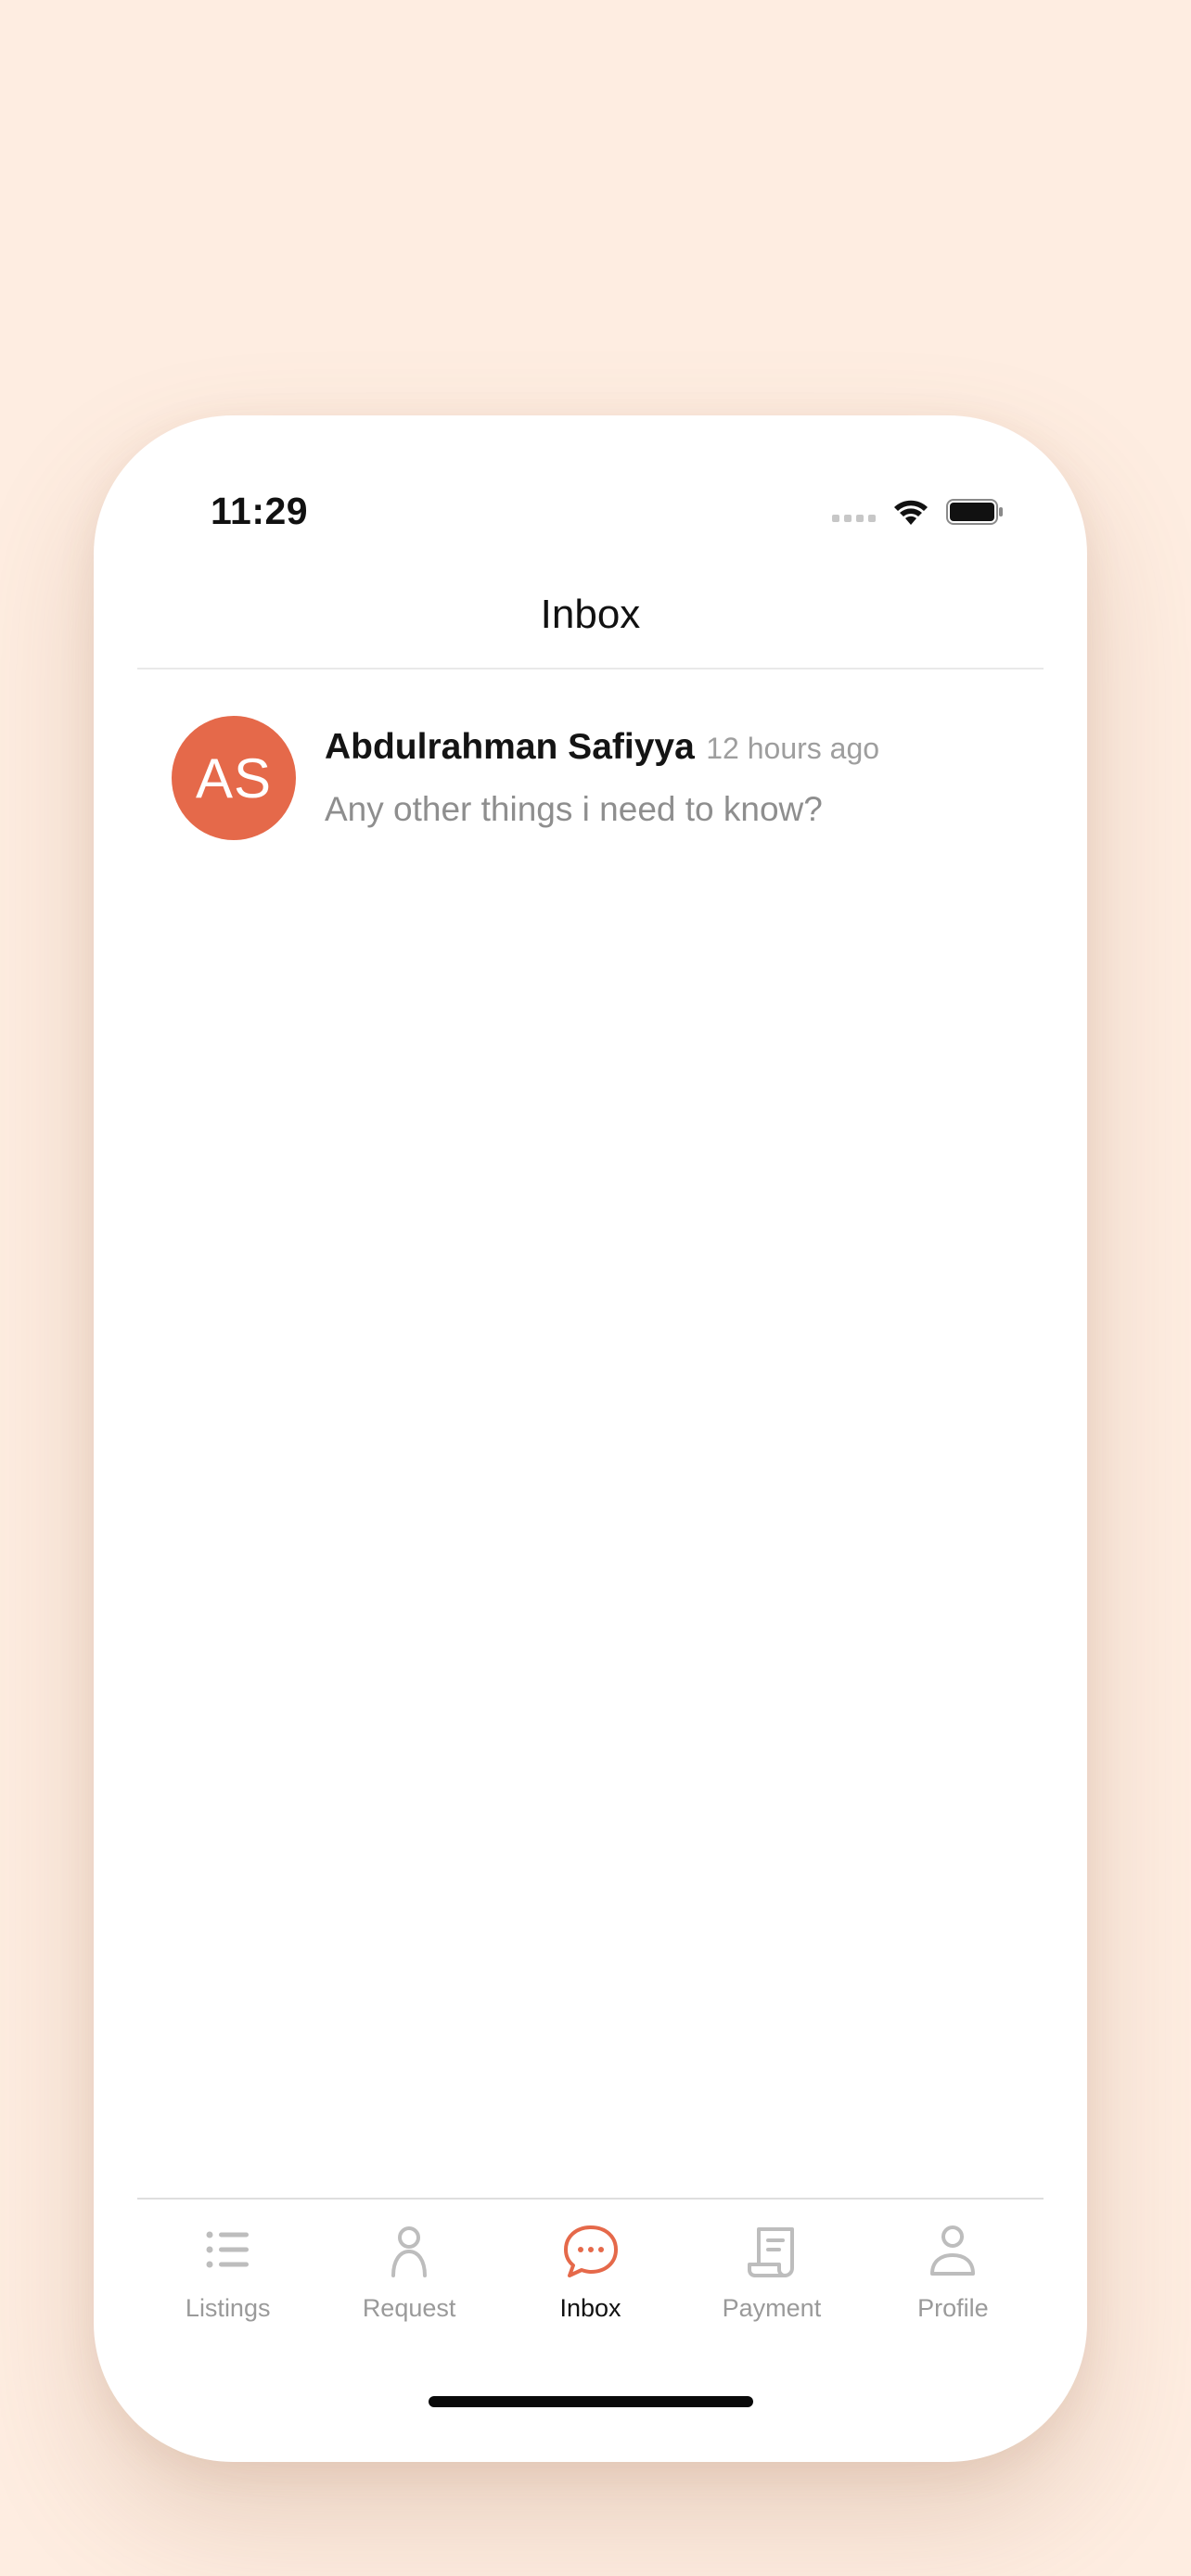 This screenshot has width=1191, height=2576. I want to click on tab-label: Inbox, so click(590, 2308).